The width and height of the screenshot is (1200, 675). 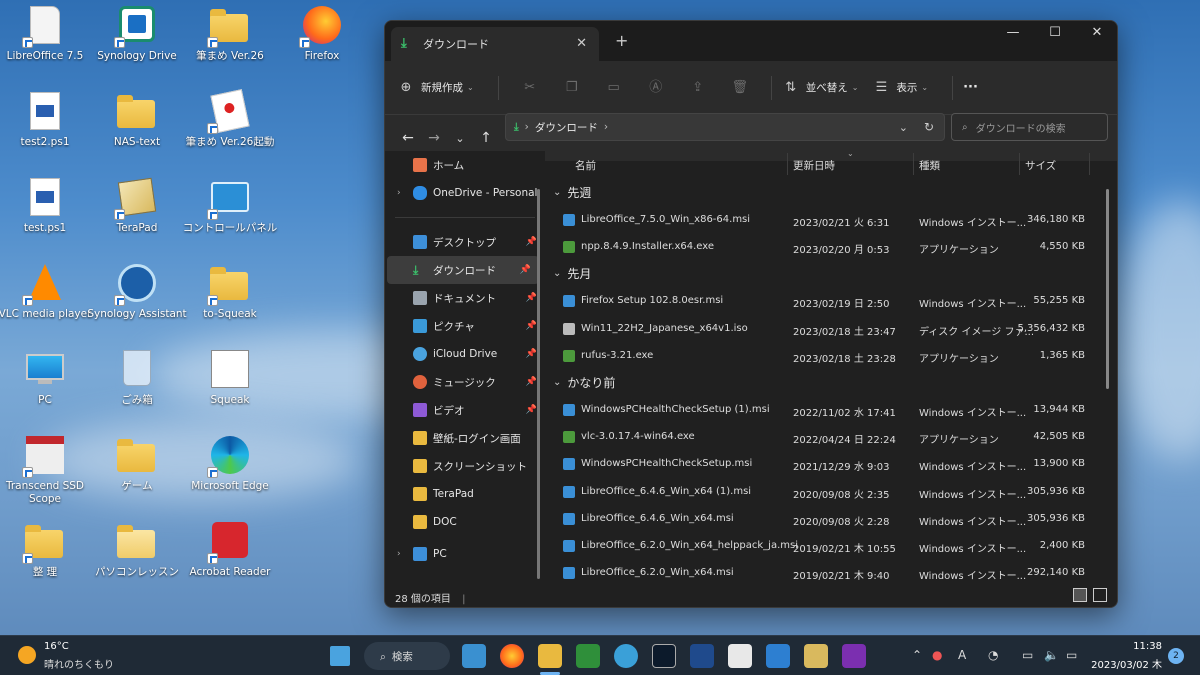 I want to click on up-arrow-icon: ↑, so click(x=486, y=138).